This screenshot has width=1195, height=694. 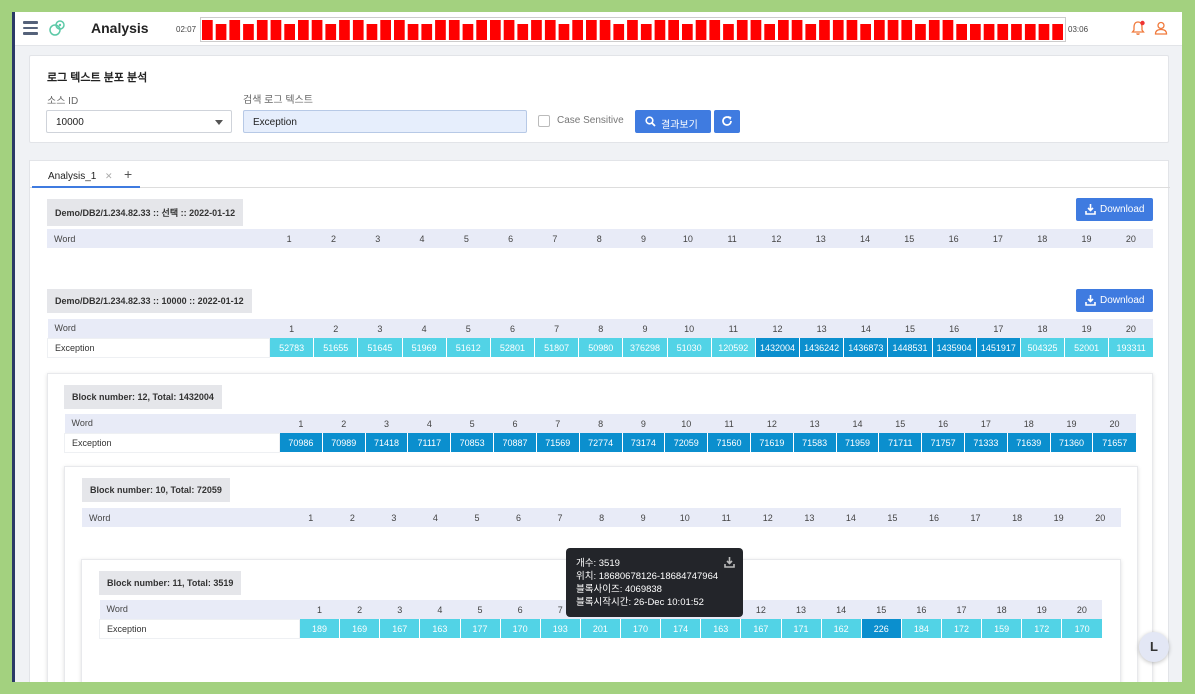 I want to click on count-cell: 72059, so click(x=686, y=442).